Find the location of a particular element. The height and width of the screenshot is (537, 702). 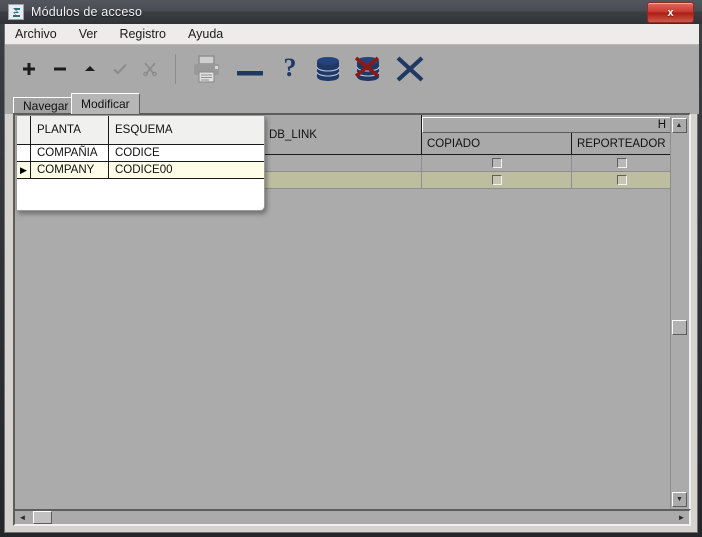

triangle-up-icon: ▲ is located at coordinates (679, 125).